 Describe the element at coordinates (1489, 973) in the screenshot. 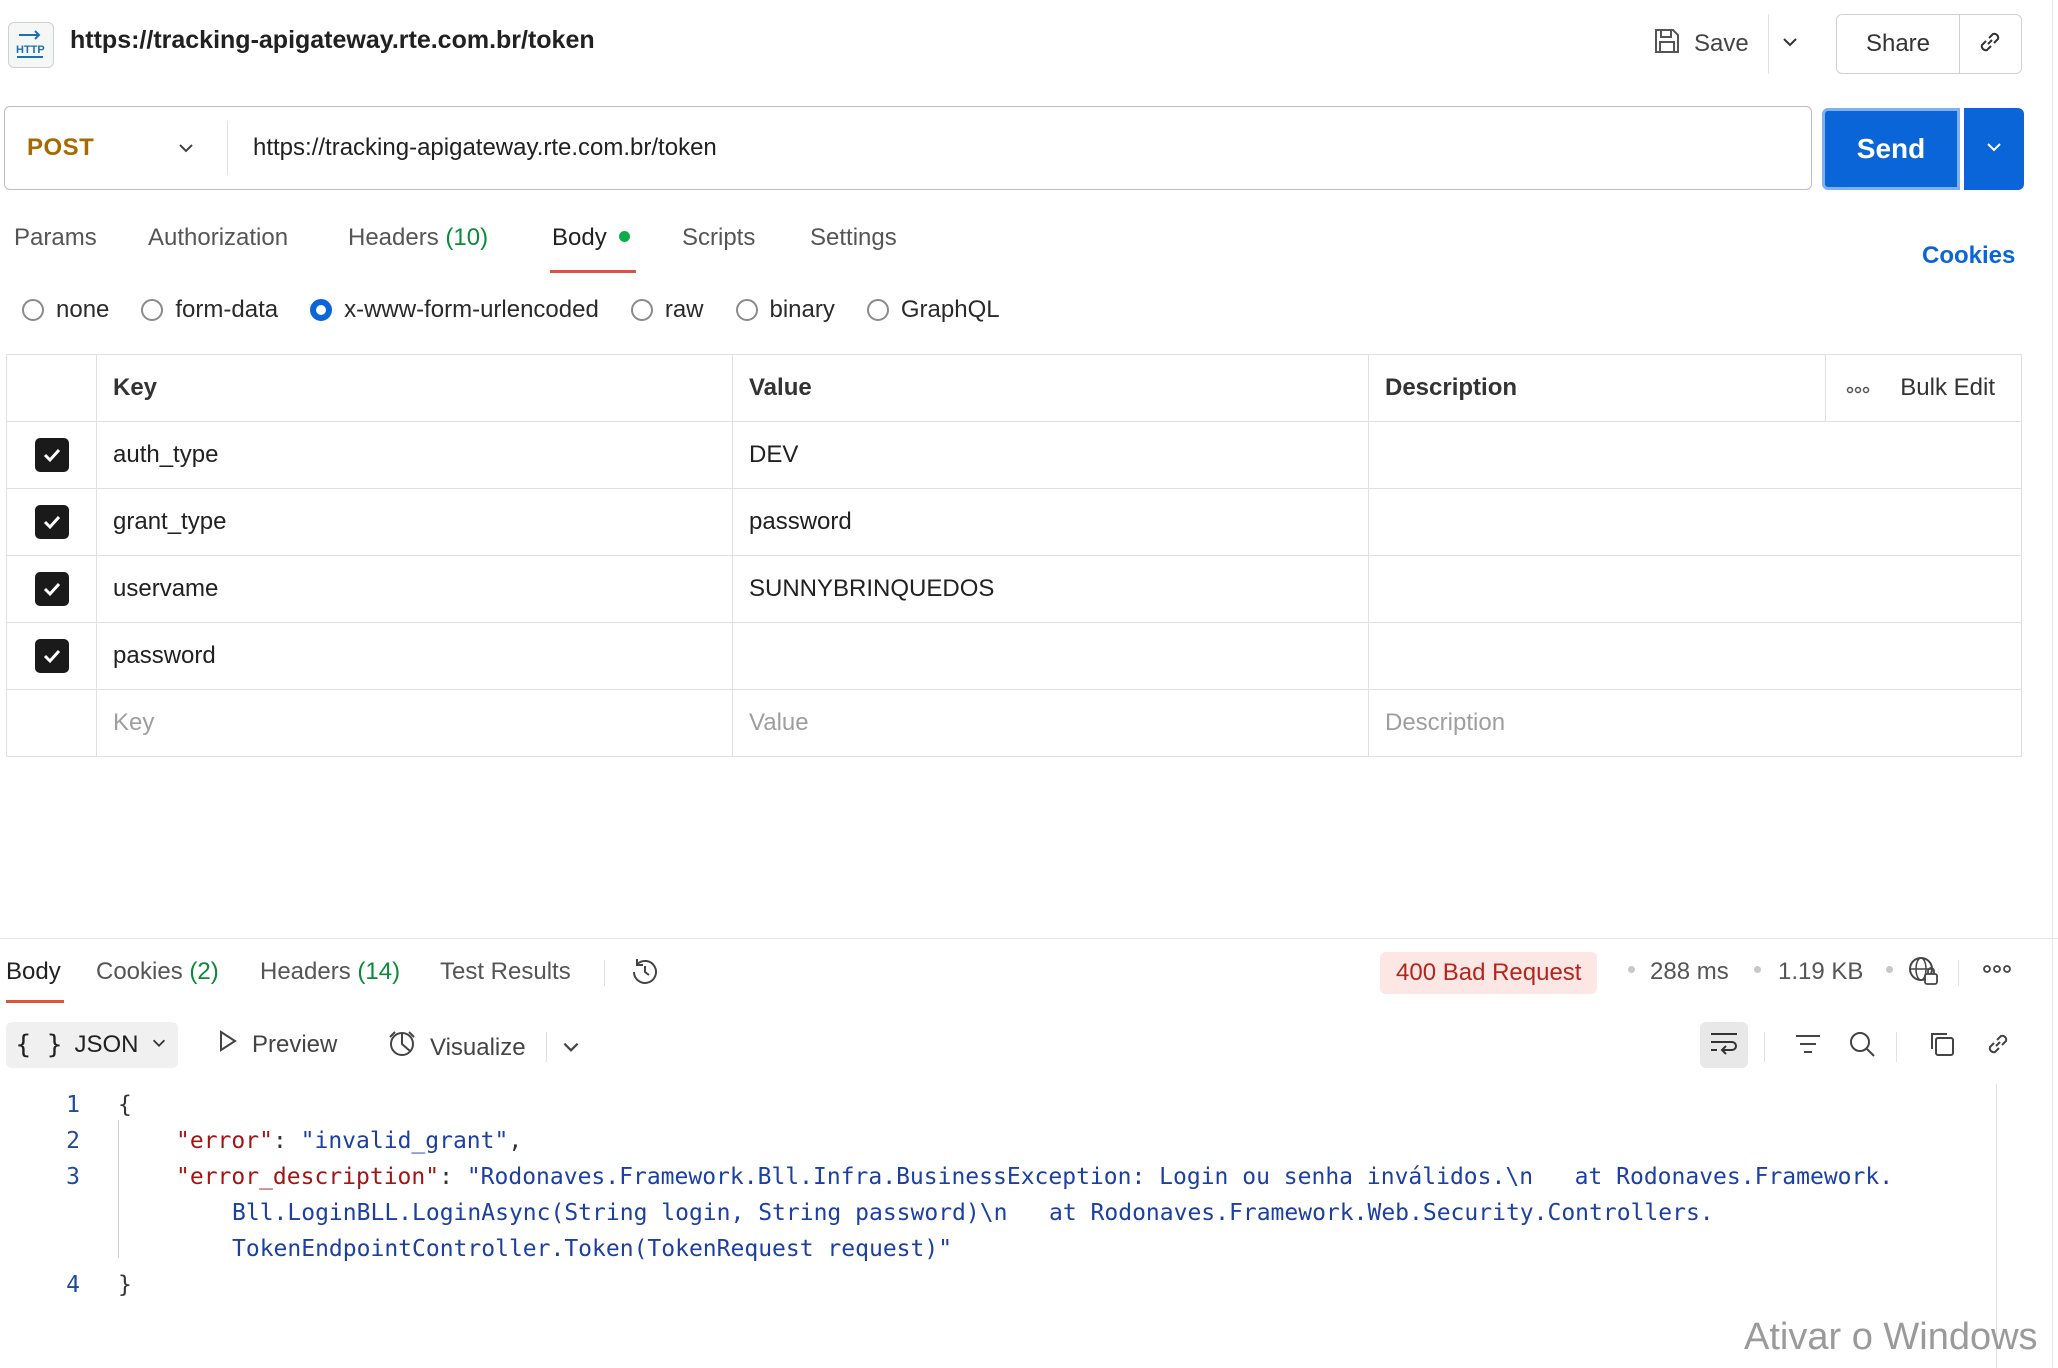

I see `status-badge: 400 Bad Request` at that location.